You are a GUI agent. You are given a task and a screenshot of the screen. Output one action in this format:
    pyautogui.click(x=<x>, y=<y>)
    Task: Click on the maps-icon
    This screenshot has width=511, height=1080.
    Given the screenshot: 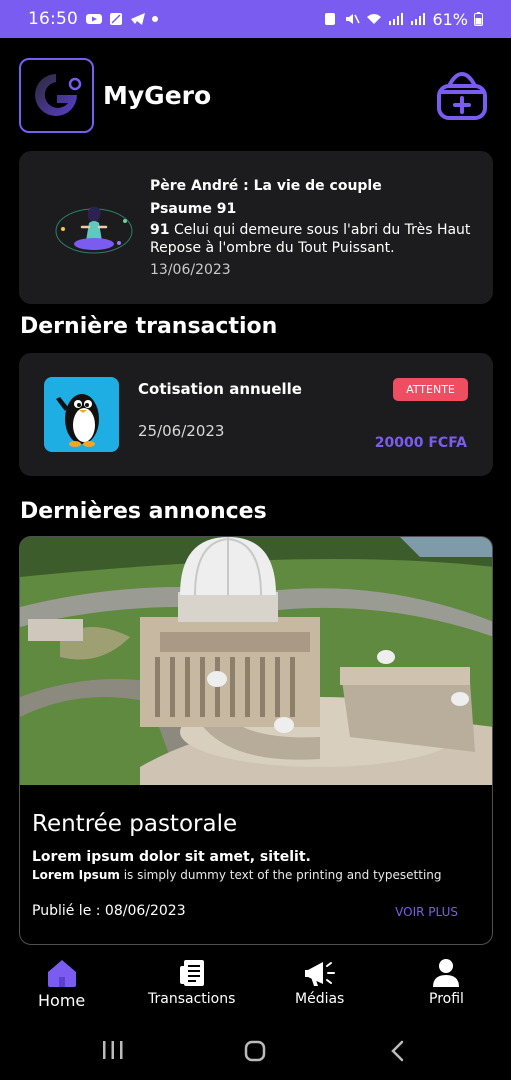 What is the action you would take?
    pyautogui.click(x=116, y=19)
    